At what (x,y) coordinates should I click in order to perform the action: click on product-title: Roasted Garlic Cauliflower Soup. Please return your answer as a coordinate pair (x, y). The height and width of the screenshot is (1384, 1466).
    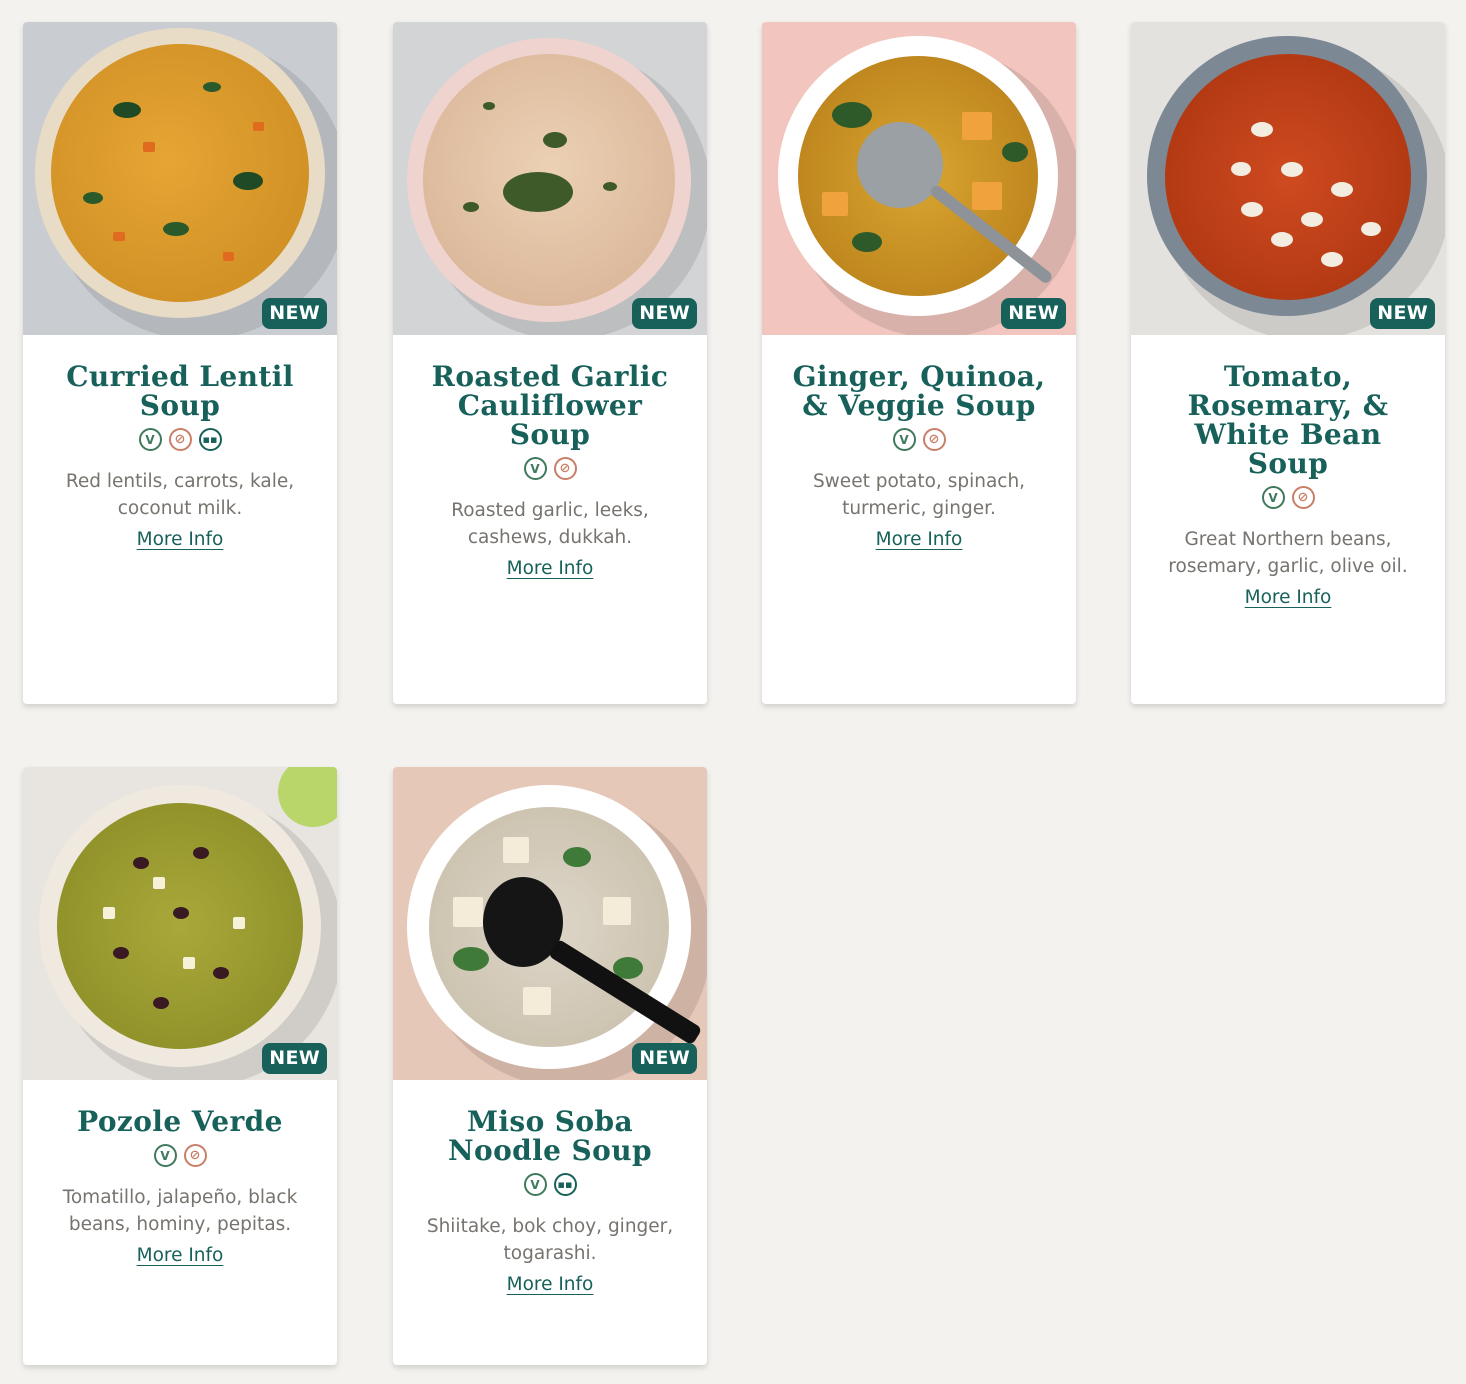
    Looking at the image, I should click on (550, 405).